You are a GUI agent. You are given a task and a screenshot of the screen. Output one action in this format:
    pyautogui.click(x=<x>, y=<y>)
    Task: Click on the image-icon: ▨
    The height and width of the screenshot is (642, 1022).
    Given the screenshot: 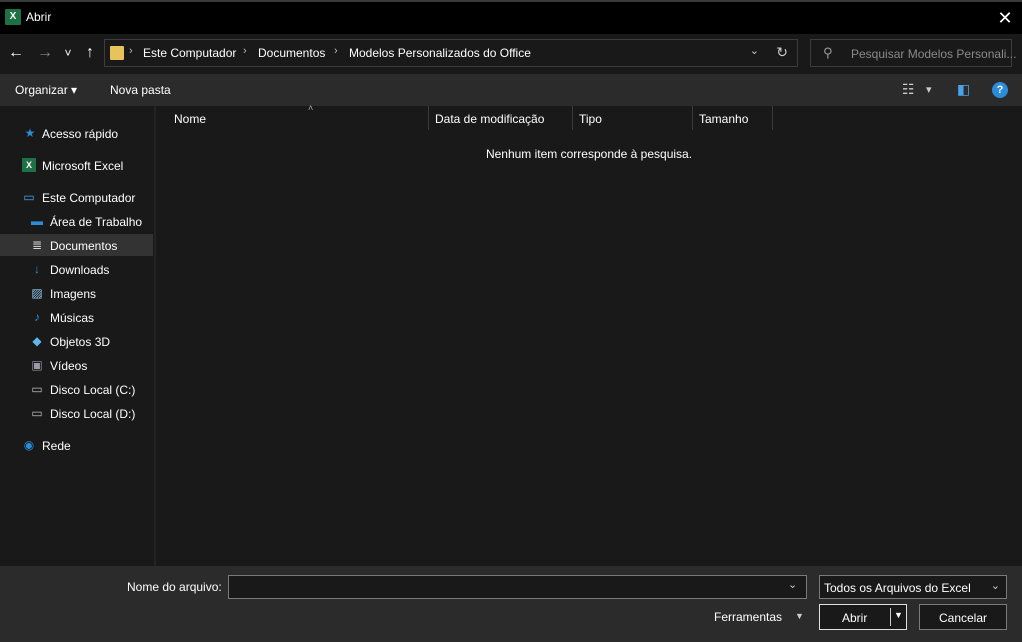 What is the action you would take?
    pyautogui.click(x=37, y=293)
    